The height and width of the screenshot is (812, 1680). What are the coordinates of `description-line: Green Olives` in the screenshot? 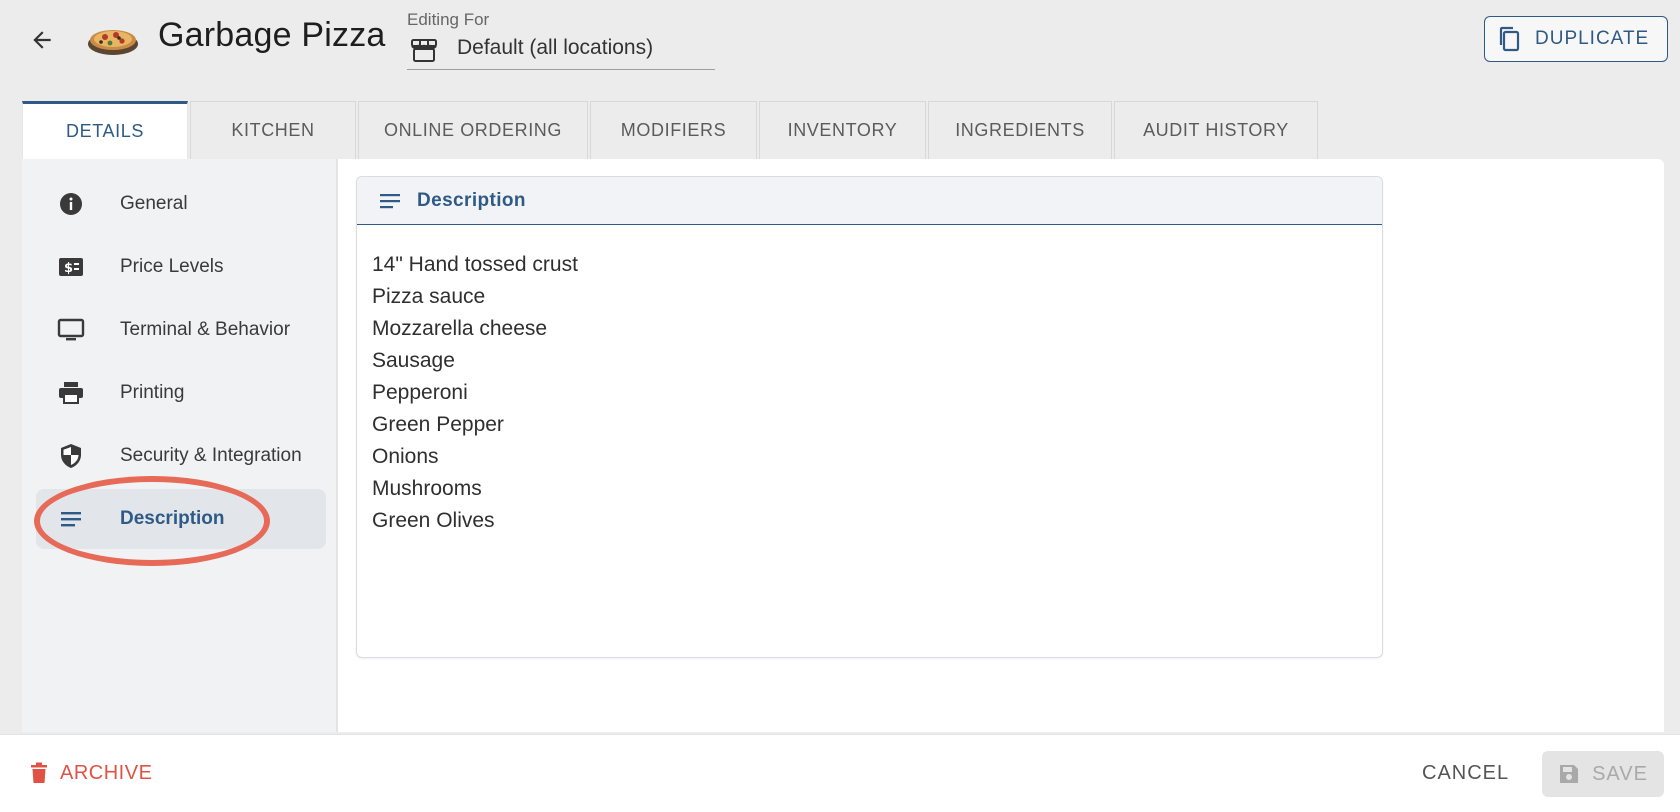 It's located at (433, 520).